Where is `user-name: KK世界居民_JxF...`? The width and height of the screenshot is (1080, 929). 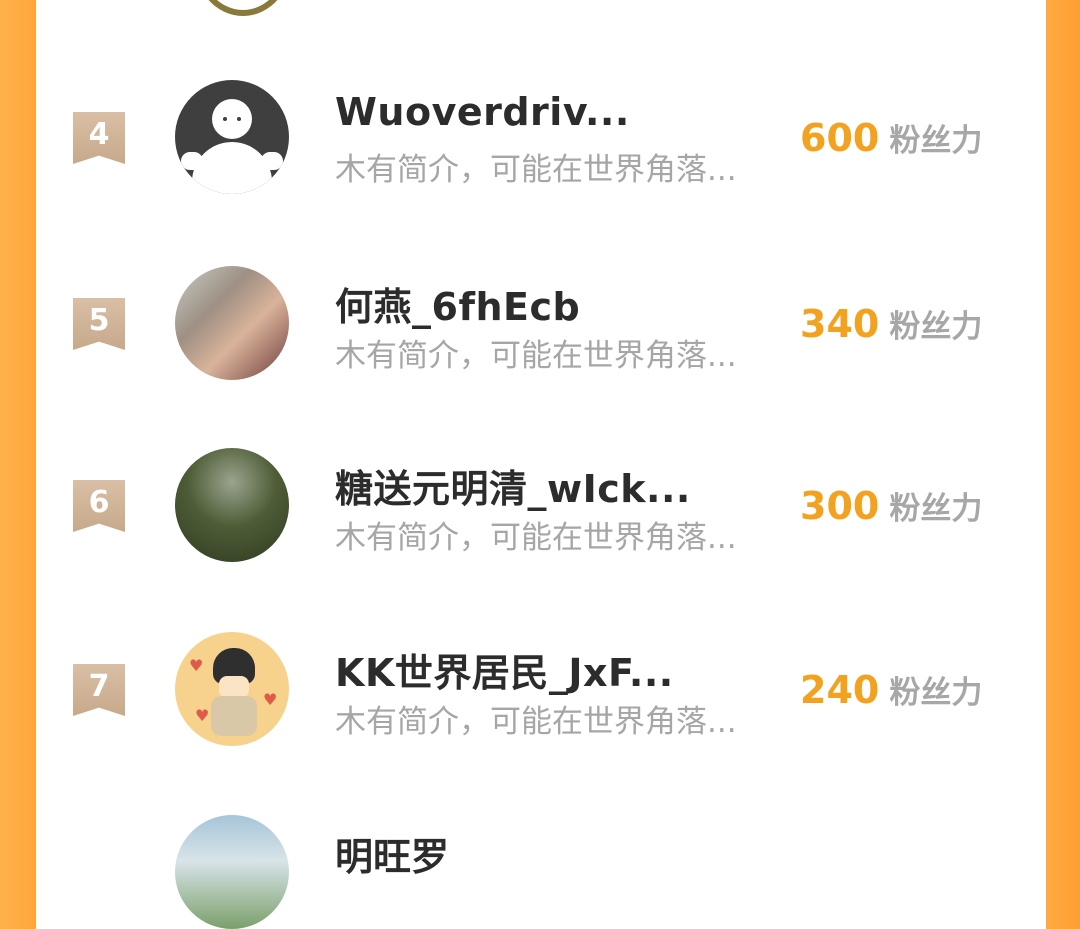 user-name: KK世界居民_JxF... is located at coordinates (504, 669).